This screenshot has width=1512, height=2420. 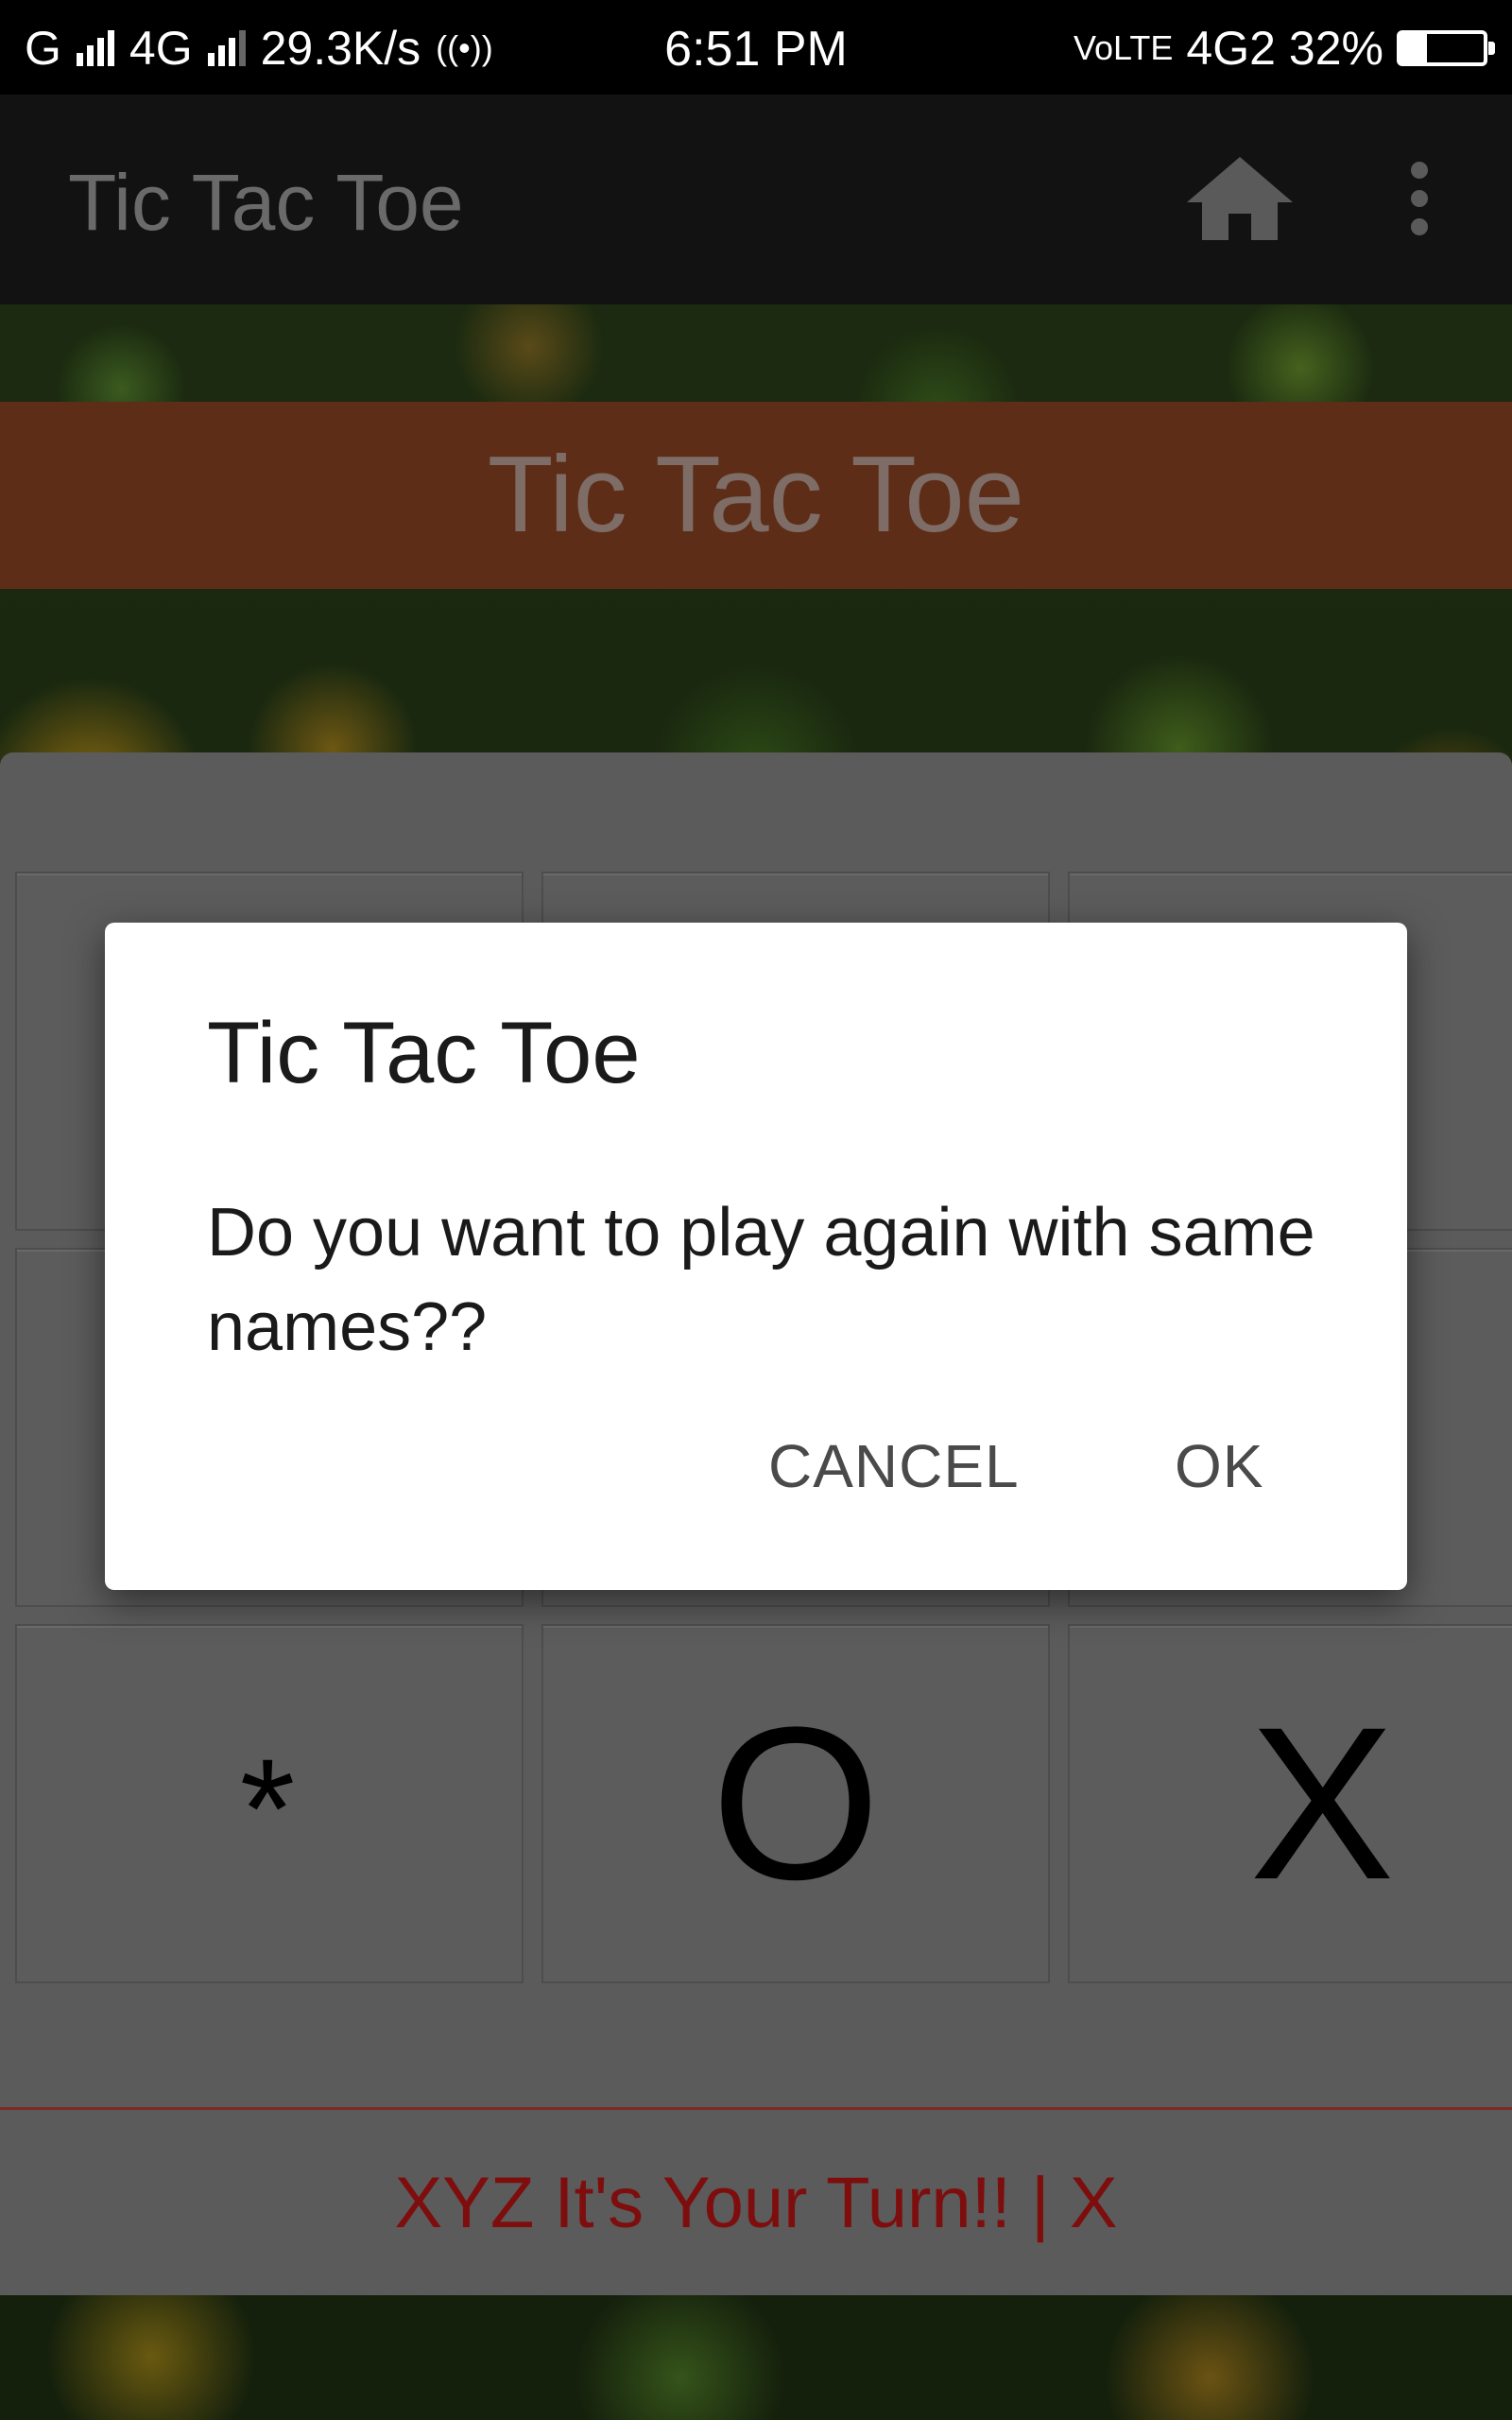 I want to click on board-cell-8: O, so click(x=795, y=1803).